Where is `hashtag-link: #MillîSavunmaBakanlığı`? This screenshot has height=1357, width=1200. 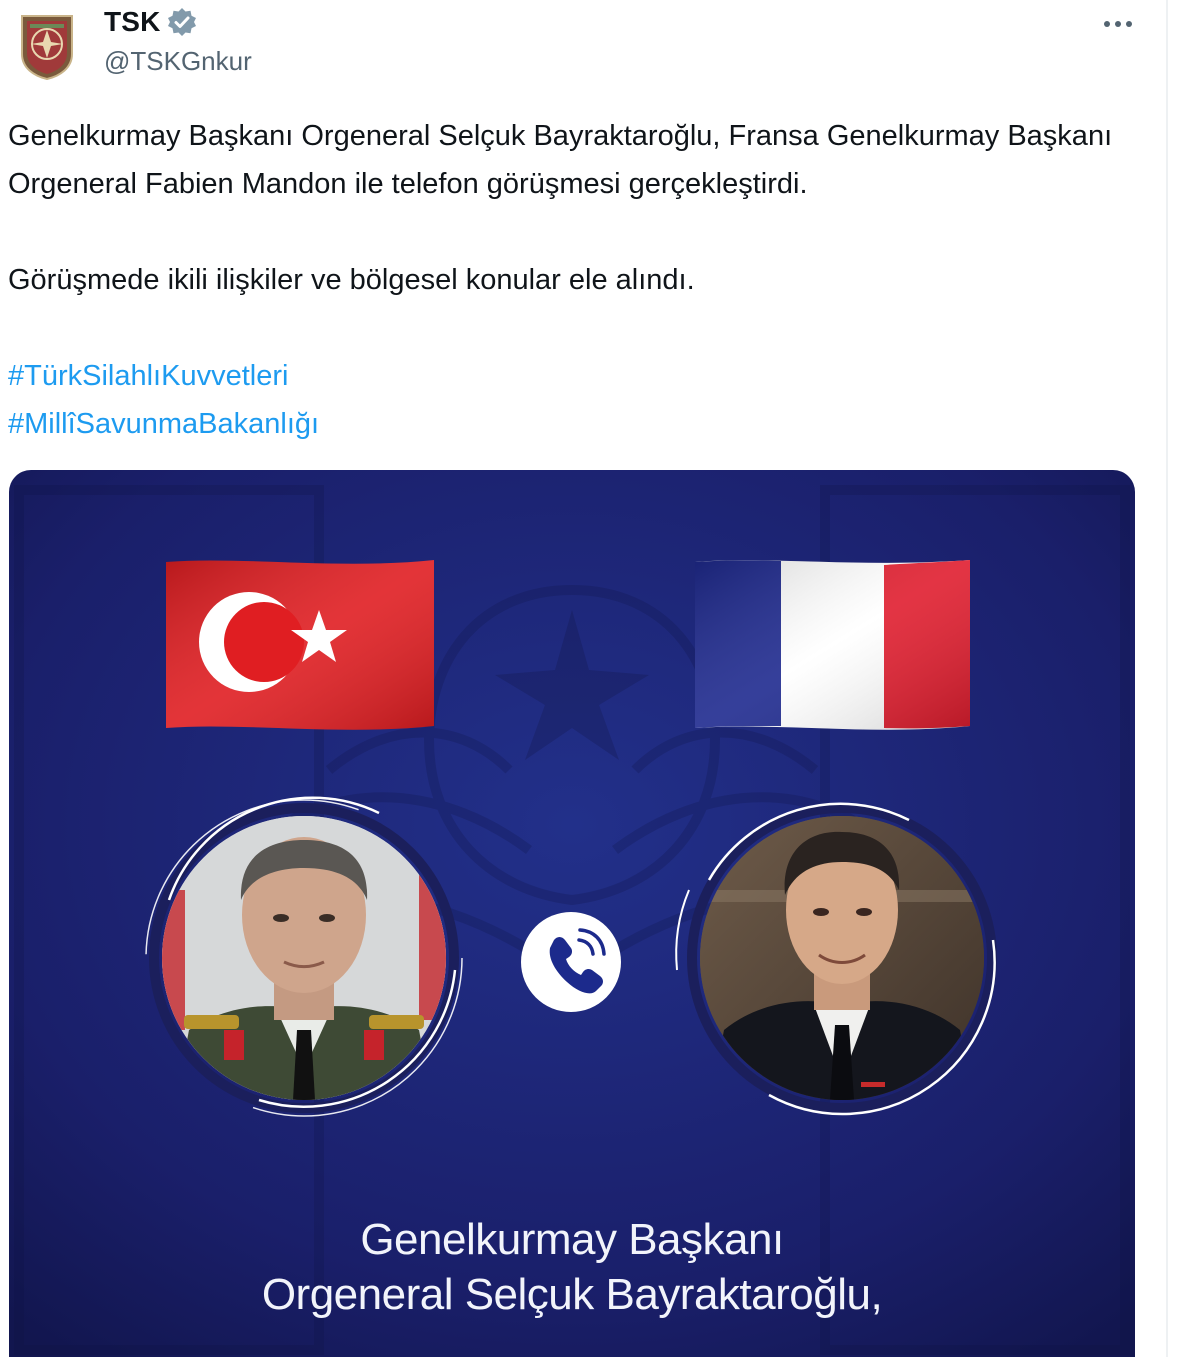 hashtag-link: #MillîSavunmaBakanlığı is located at coordinates (578, 424).